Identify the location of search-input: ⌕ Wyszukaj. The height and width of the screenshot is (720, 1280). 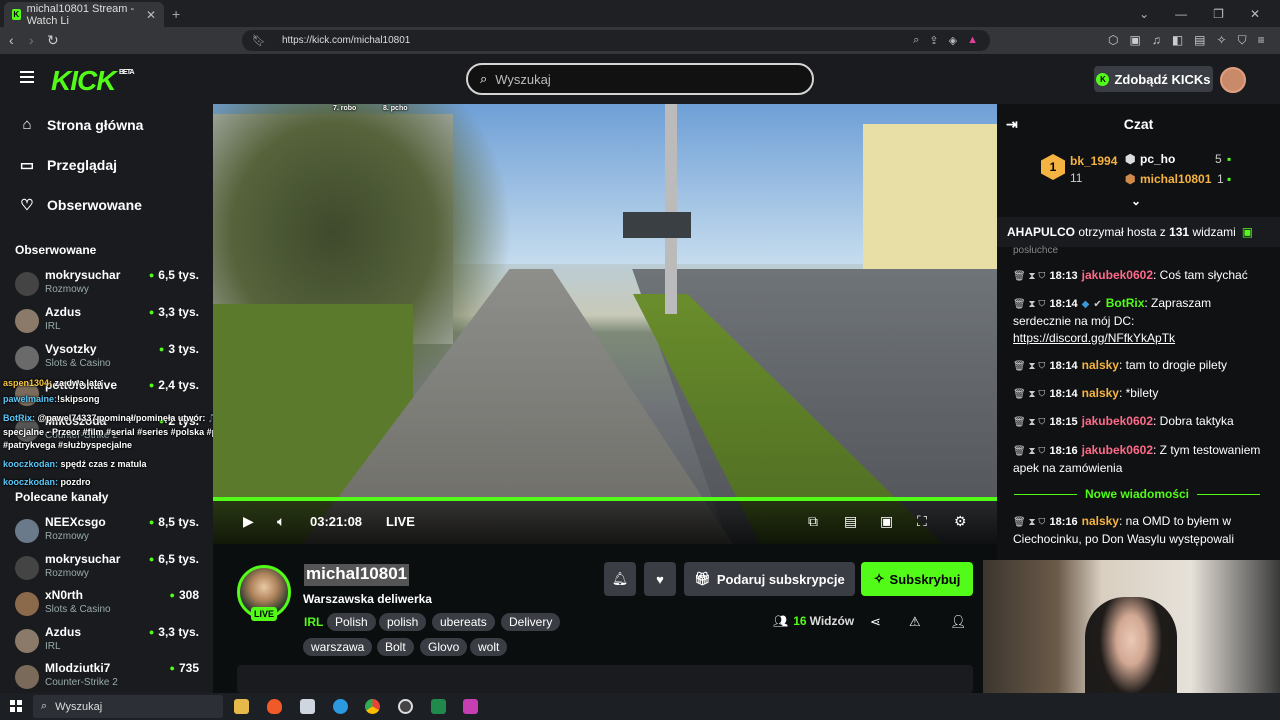
(640, 79).